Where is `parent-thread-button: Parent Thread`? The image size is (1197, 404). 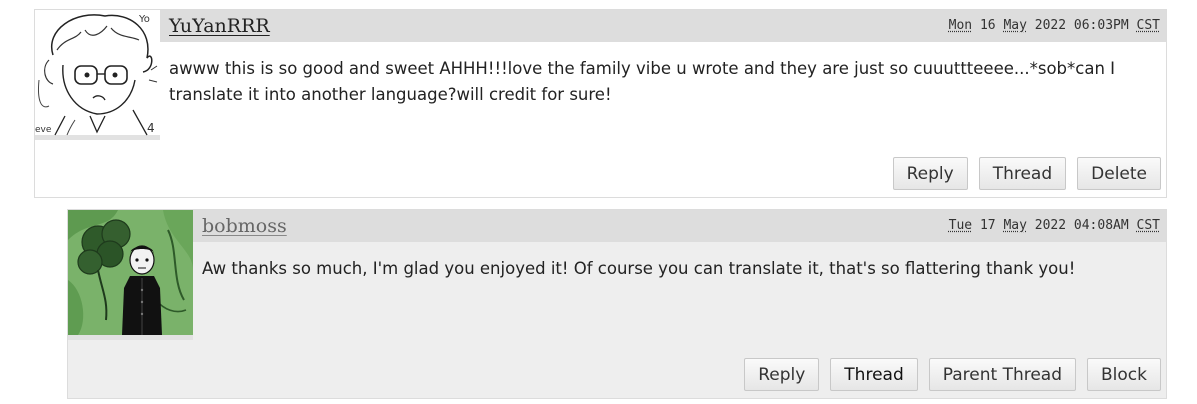 parent-thread-button: Parent Thread is located at coordinates (1002, 374).